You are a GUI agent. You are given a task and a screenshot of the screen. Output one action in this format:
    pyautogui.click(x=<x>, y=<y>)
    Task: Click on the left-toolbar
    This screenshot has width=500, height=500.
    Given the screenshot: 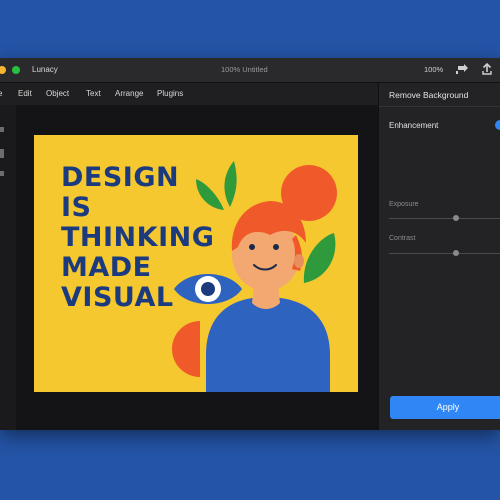 What is the action you would take?
    pyautogui.click(x=8, y=267)
    